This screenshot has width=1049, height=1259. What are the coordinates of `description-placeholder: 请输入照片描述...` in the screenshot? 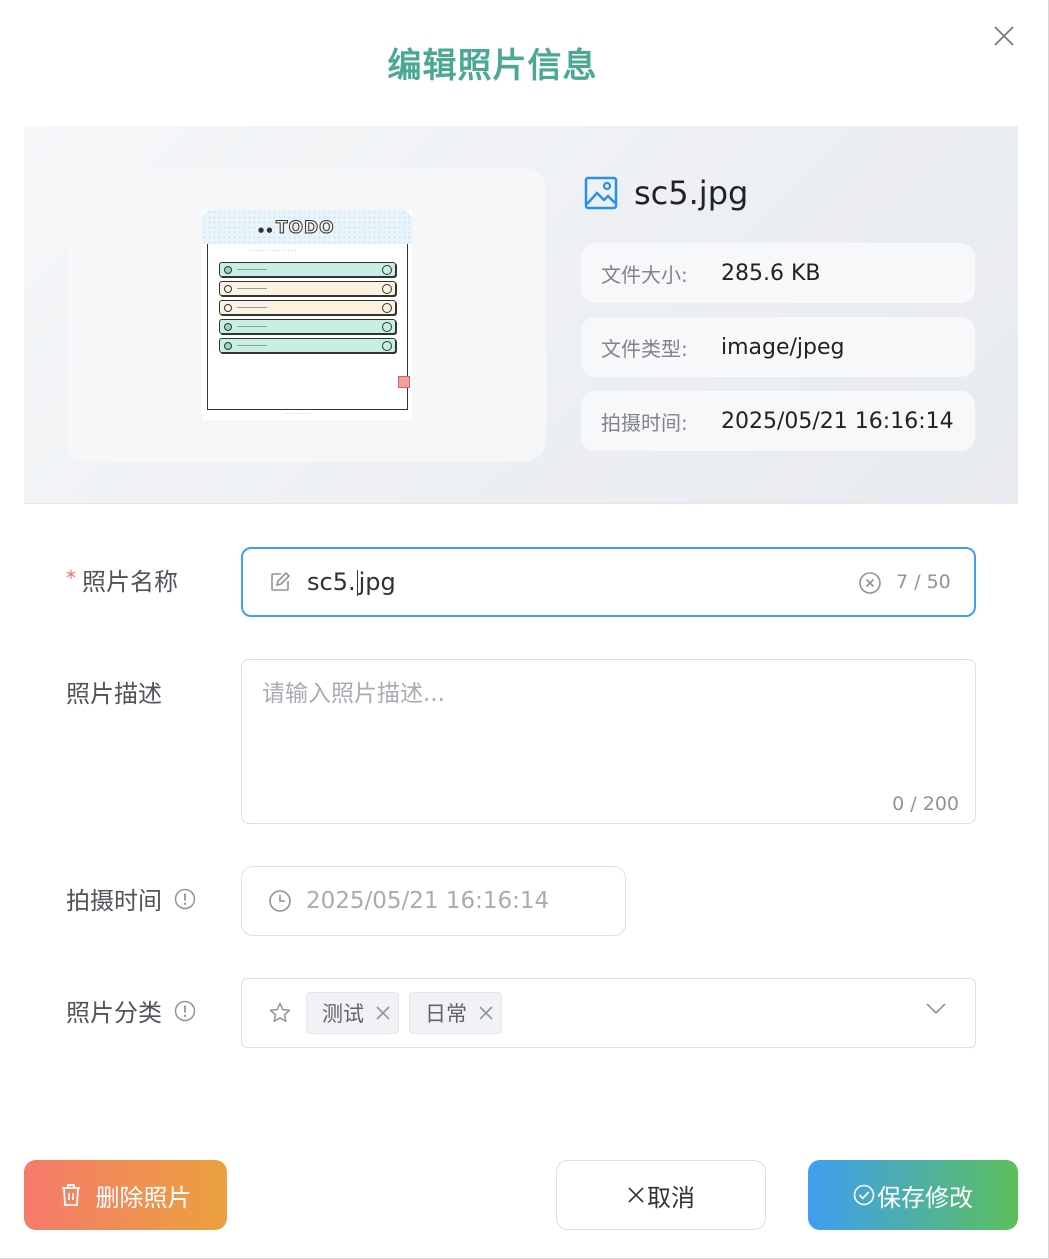 It's located at (353, 694).